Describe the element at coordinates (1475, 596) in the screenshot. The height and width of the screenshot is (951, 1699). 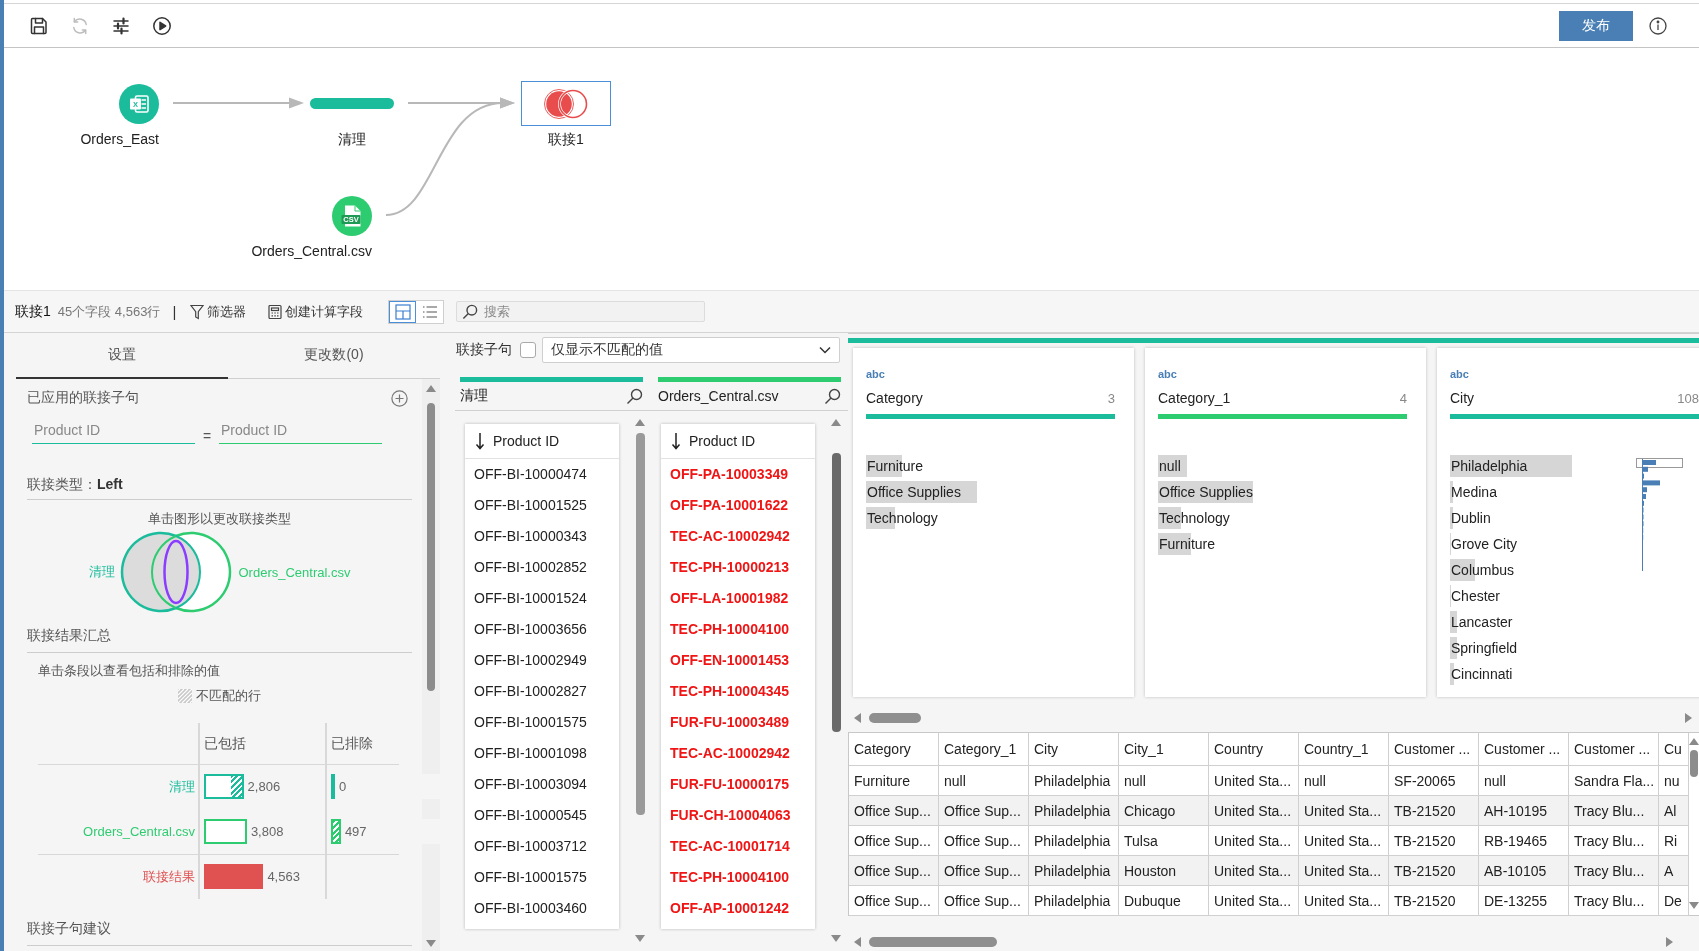
I see `field-value: Chester` at that location.